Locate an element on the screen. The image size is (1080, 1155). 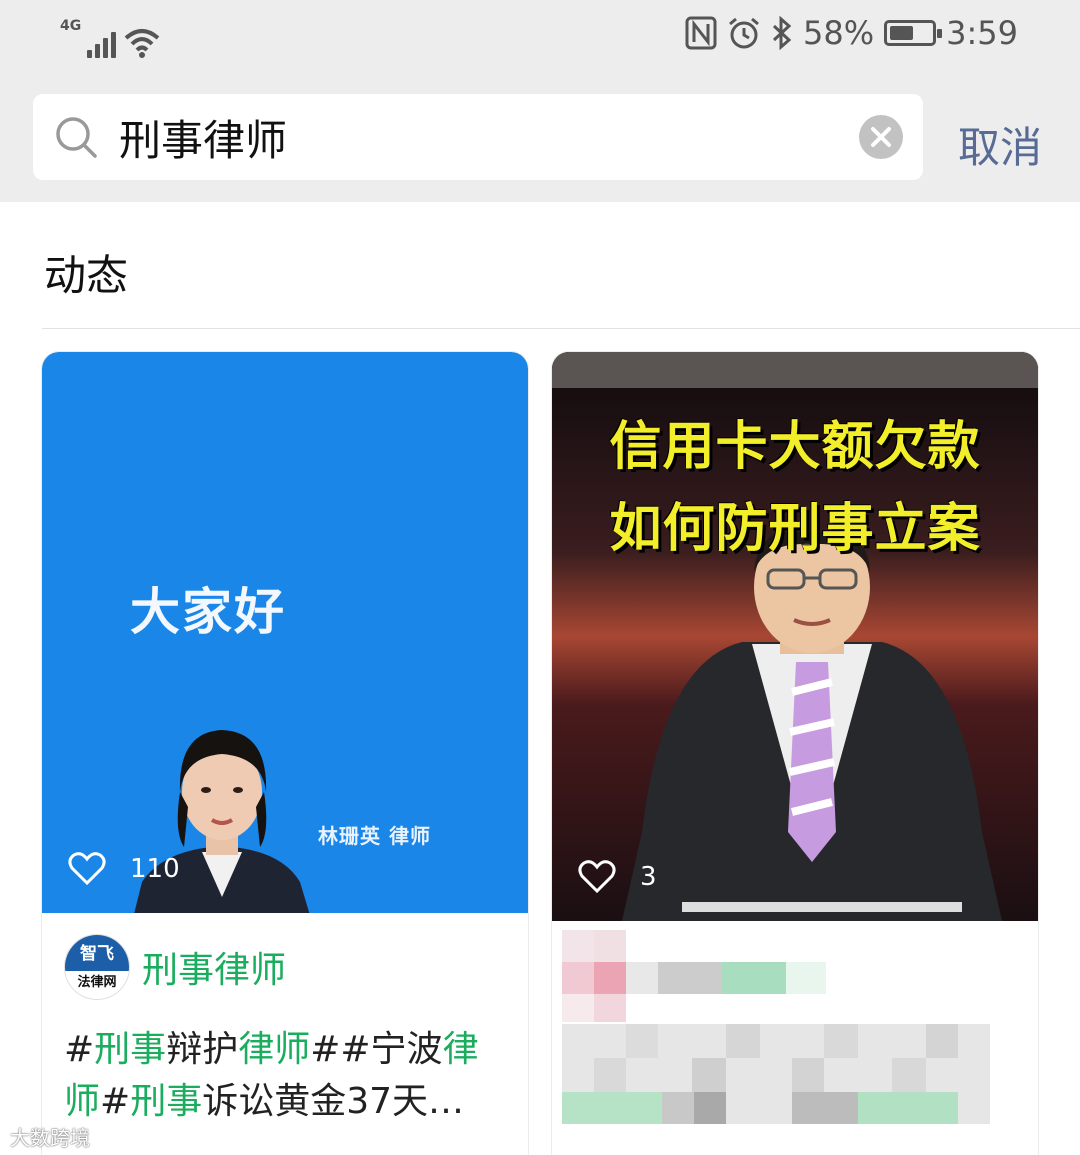
section-title: 动态 is located at coordinates (86, 275).